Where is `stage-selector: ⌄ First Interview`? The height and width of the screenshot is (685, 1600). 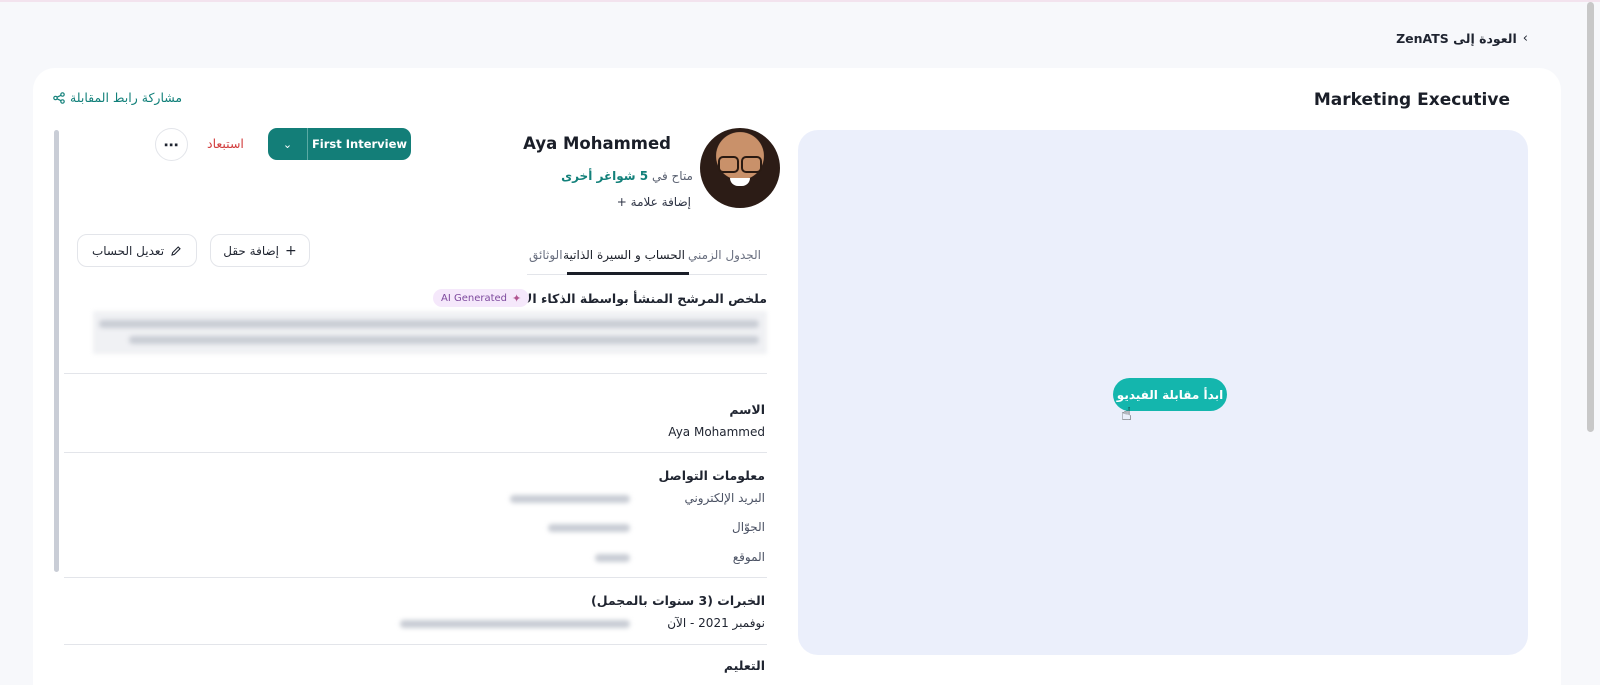 stage-selector: ⌄ First Interview is located at coordinates (339, 144).